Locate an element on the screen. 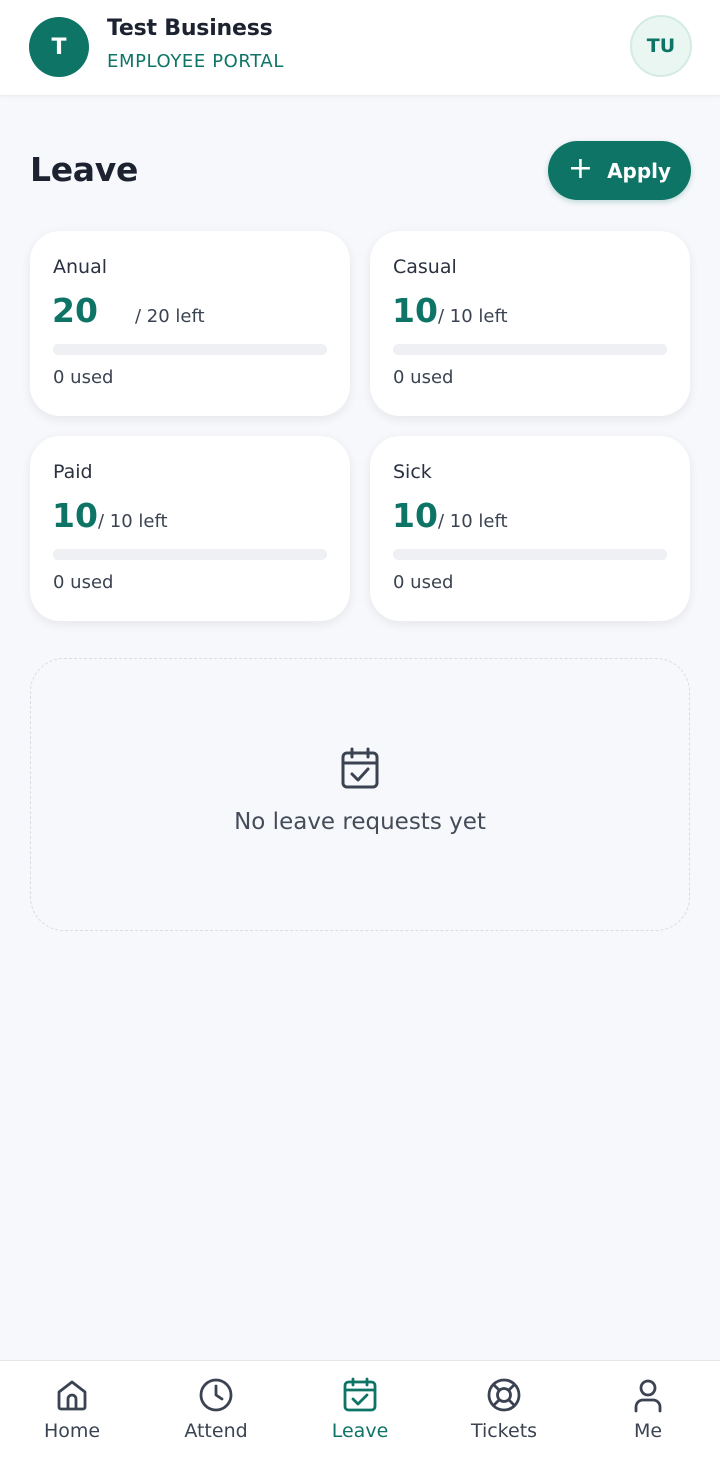 Image resolution: width=720 pixels, height=1461 pixels. nav-label-home: Home is located at coordinates (72, 1431).